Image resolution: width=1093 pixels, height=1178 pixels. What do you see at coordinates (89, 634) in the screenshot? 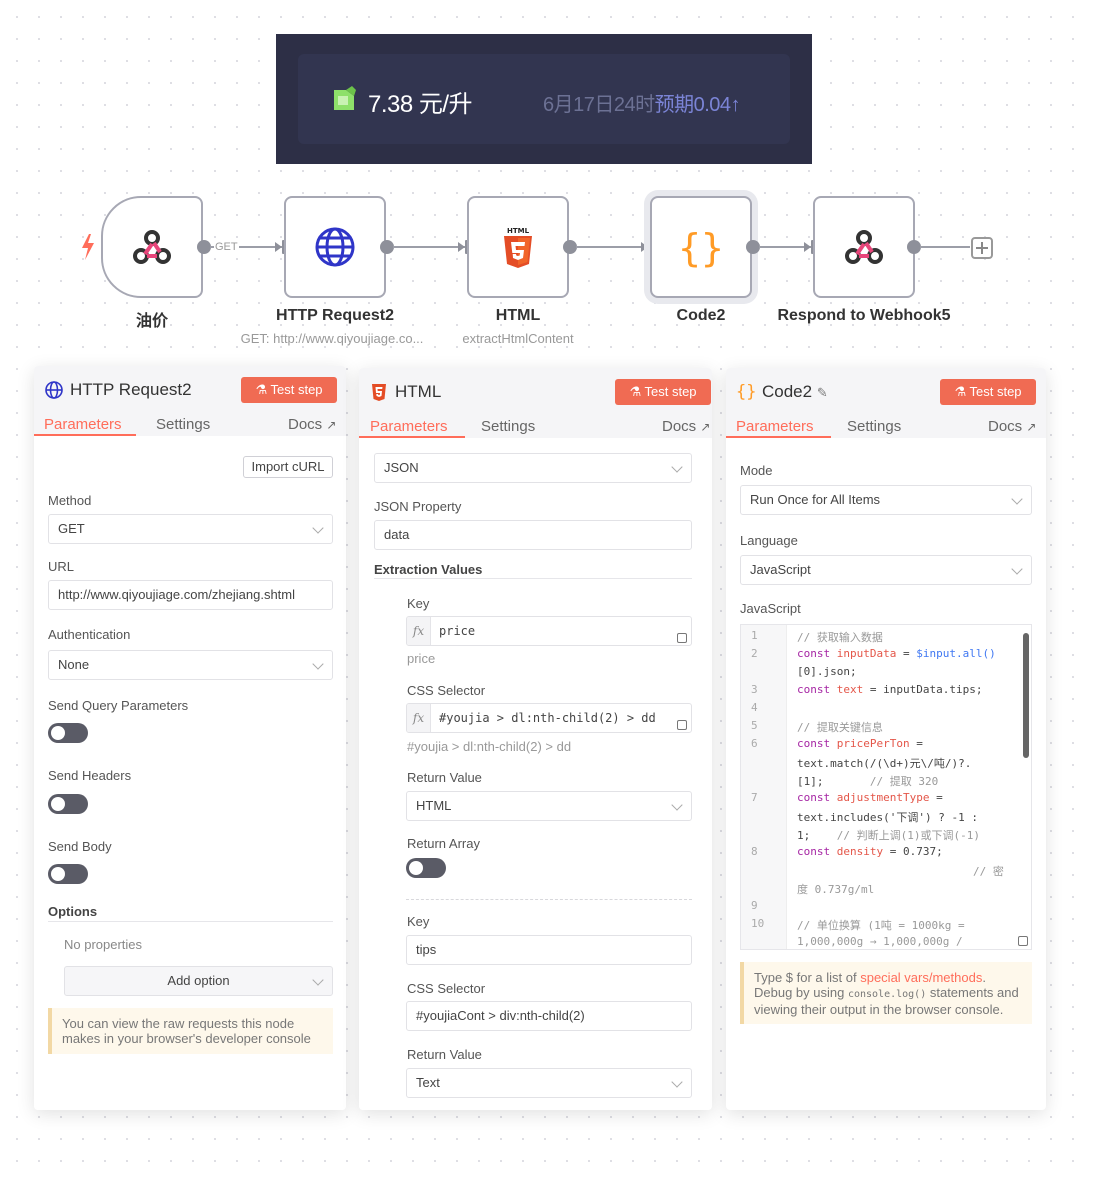
I see `authentication-label: Authentication` at bounding box center [89, 634].